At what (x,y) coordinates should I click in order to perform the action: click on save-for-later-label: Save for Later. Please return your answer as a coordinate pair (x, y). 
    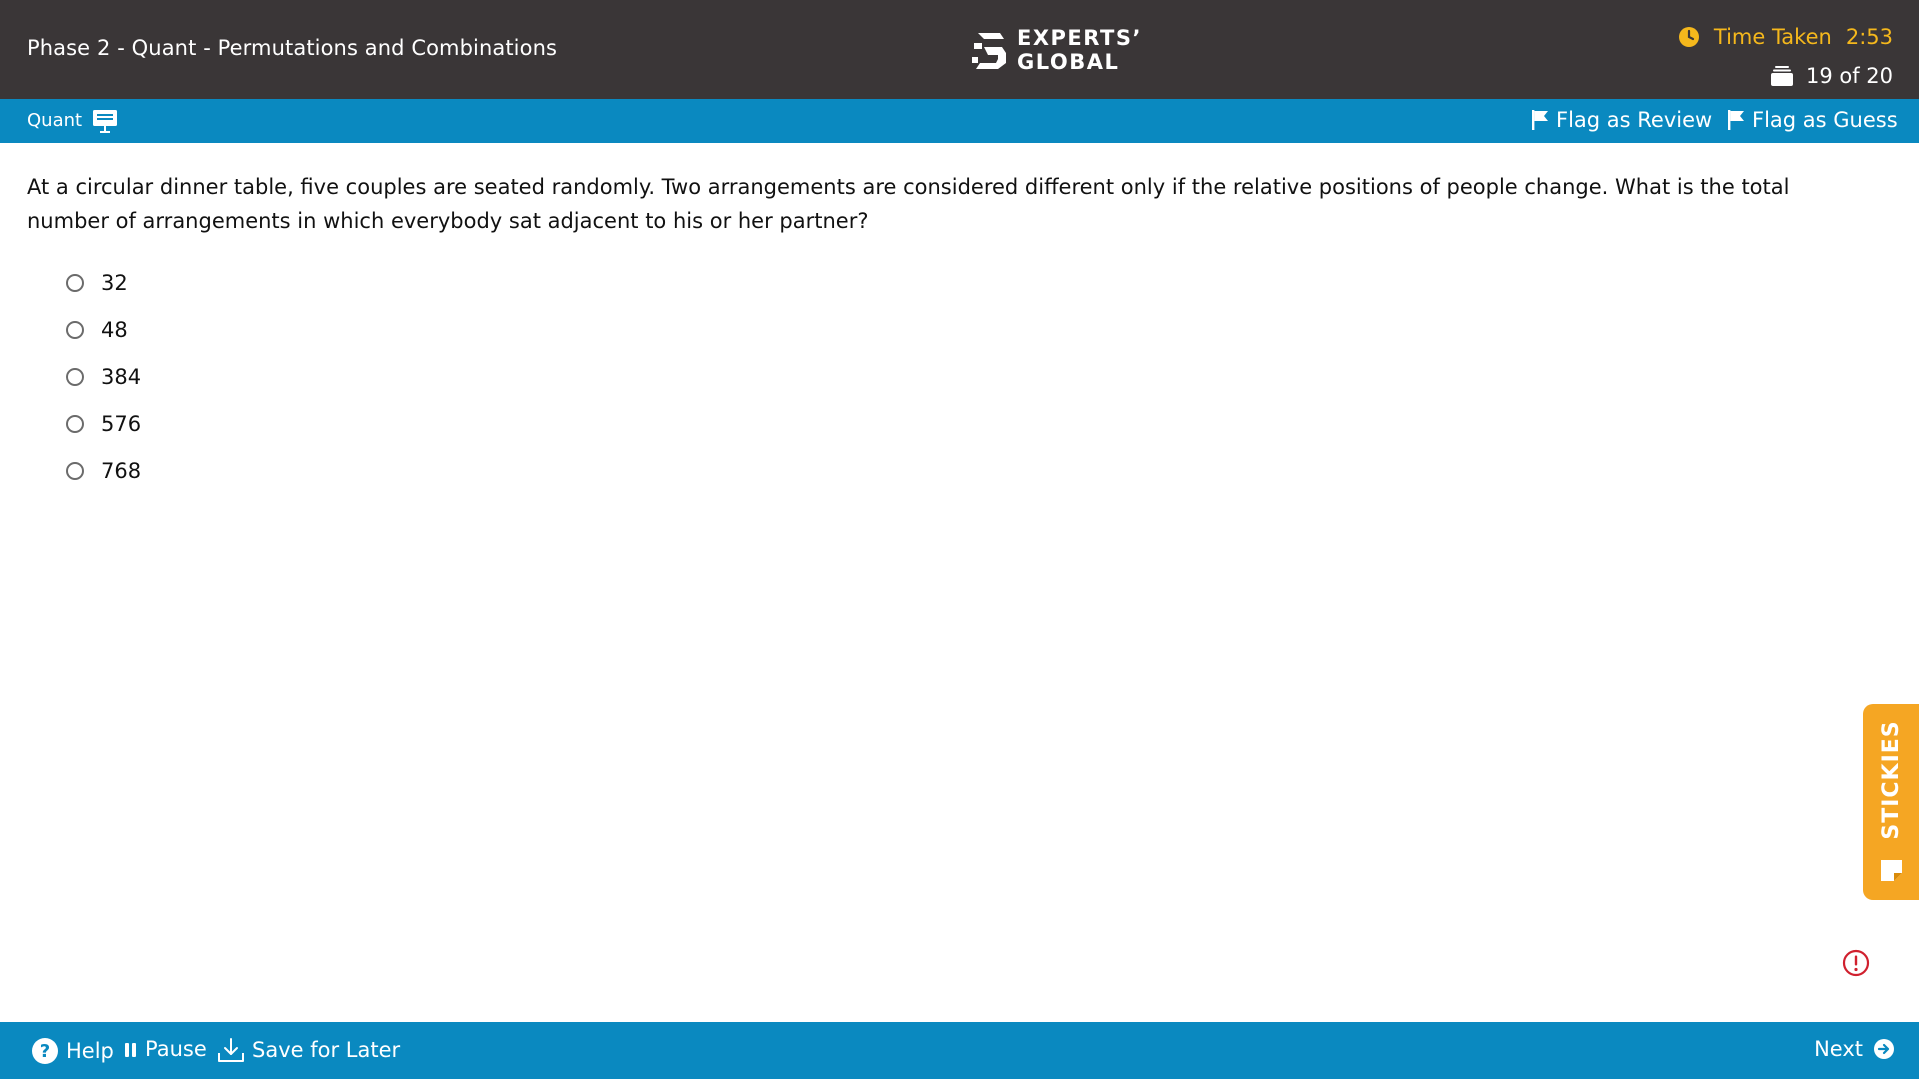
    Looking at the image, I should click on (326, 1050).